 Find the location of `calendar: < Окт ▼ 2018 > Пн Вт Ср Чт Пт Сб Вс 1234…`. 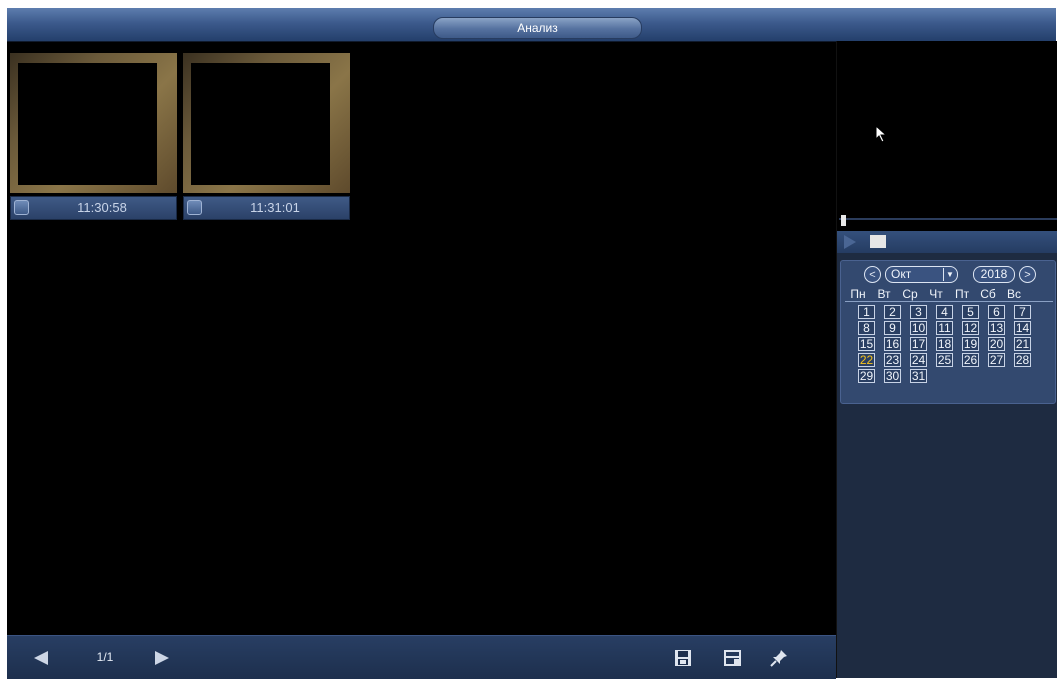

calendar: < Окт ▼ 2018 > Пн Вт Ср Чт Пт Сб Вс 1234… is located at coordinates (948, 332).